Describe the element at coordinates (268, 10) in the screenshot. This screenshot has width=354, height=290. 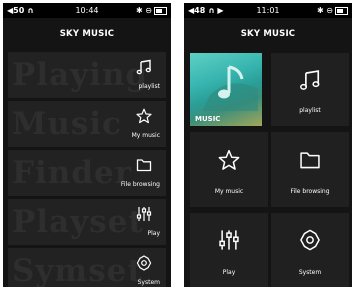
I see `status-bar: ◀48 ∩ ▶ 11:01 ✱ ⊖` at that location.